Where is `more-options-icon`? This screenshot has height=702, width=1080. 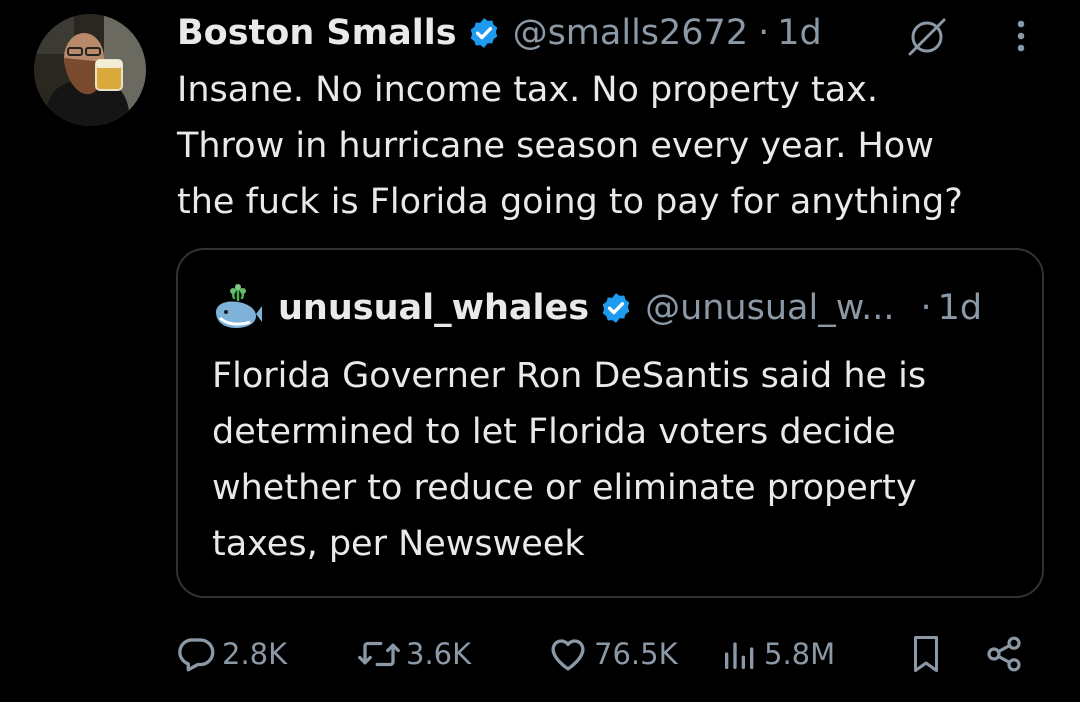
more-options-icon is located at coordinates (1021, 36).